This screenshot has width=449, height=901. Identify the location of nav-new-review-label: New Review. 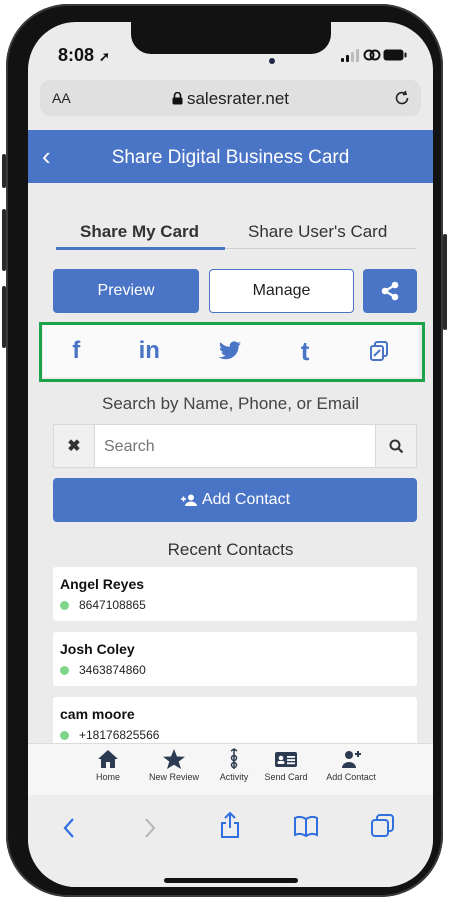
(173, 777).